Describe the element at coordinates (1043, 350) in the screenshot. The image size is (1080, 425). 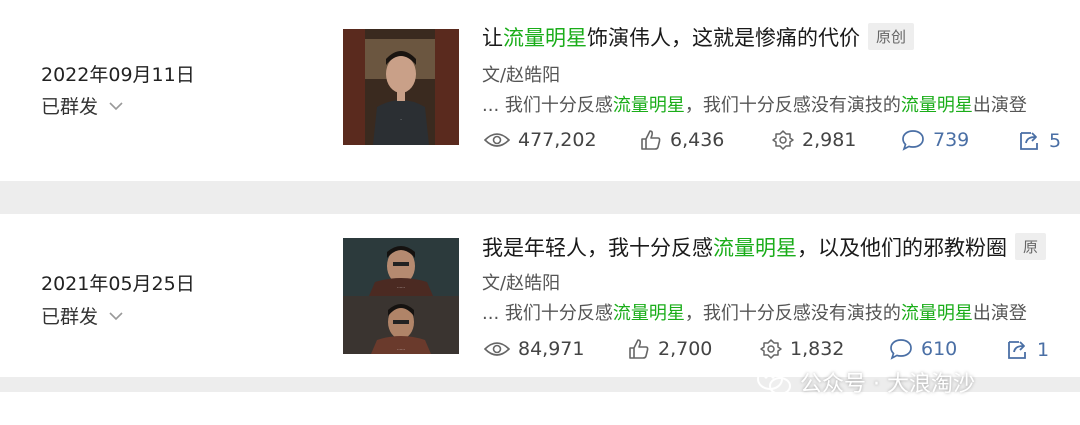
I see `forwards-count: 1` at that location.